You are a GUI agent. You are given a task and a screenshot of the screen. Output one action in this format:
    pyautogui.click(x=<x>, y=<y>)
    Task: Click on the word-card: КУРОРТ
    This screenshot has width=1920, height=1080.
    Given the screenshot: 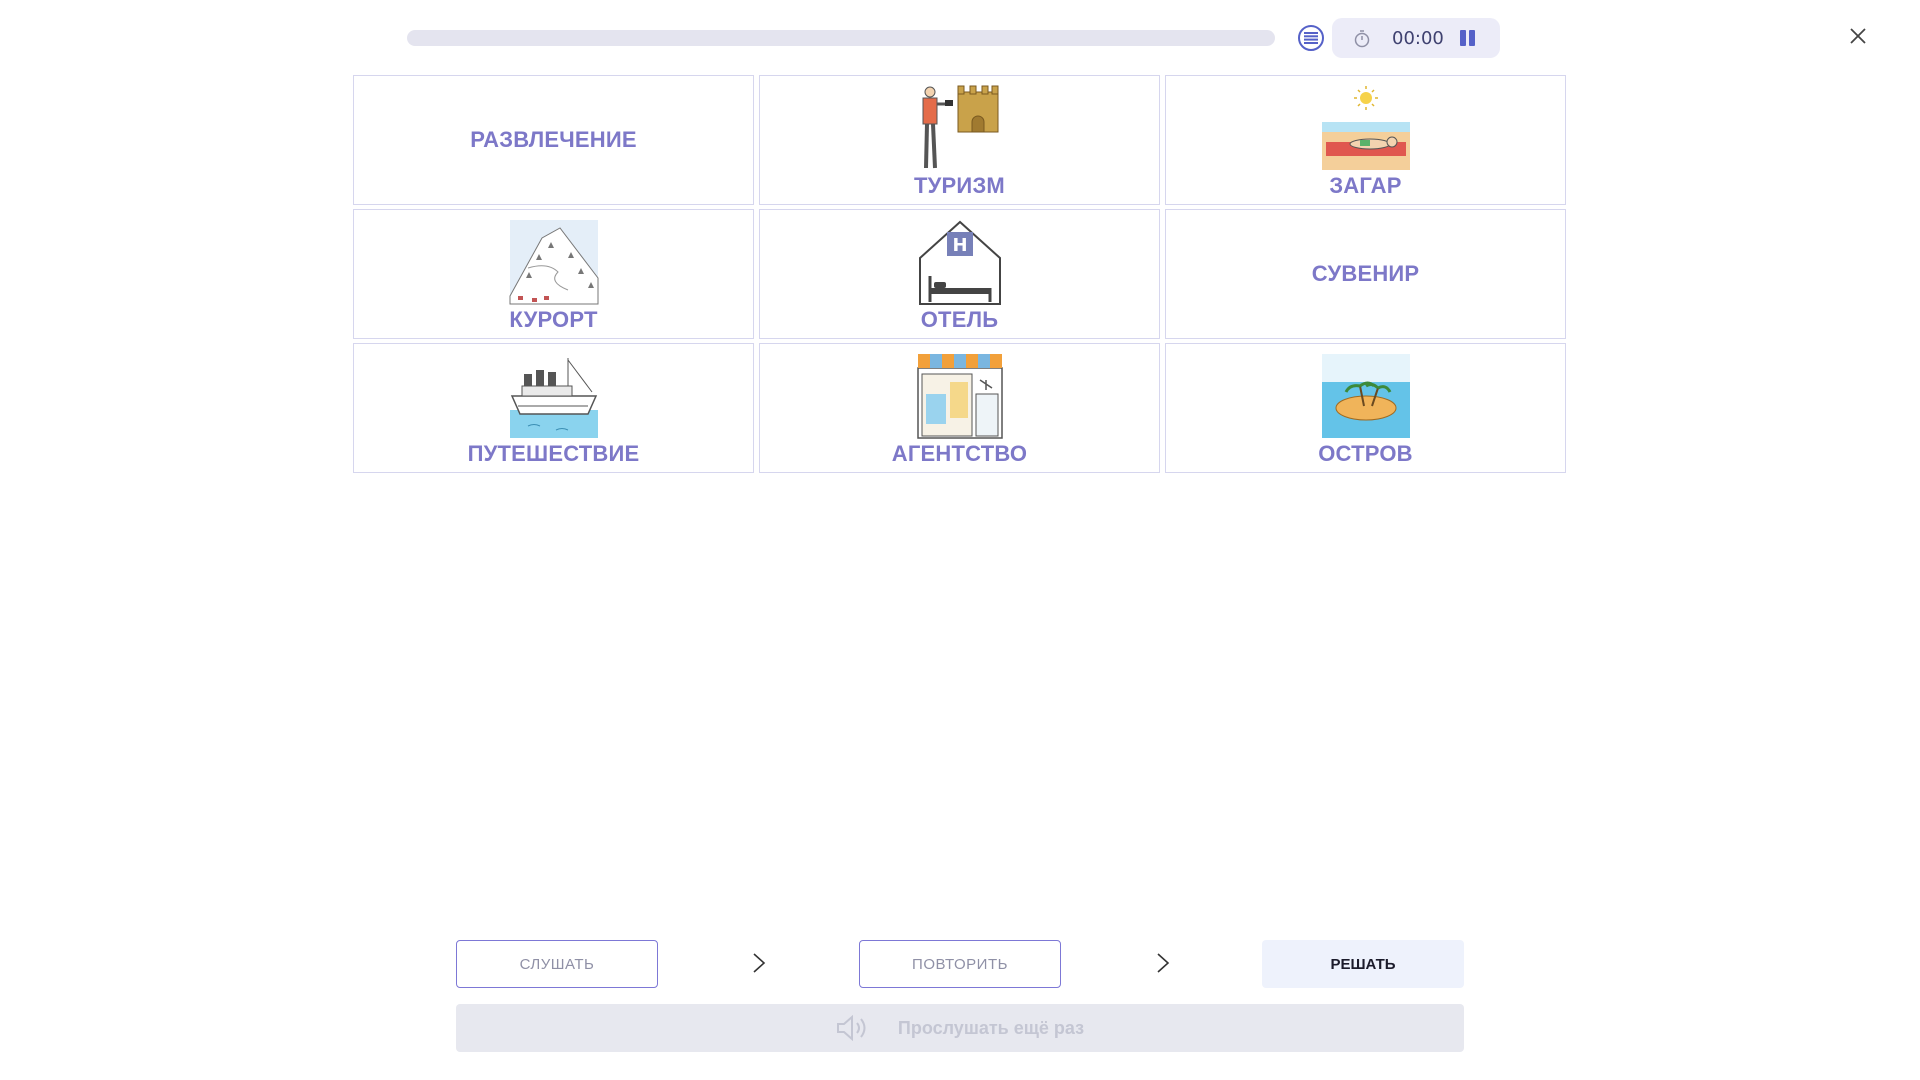 What is the action you would take?
    pyautogui.click(x=553, y=274)
    